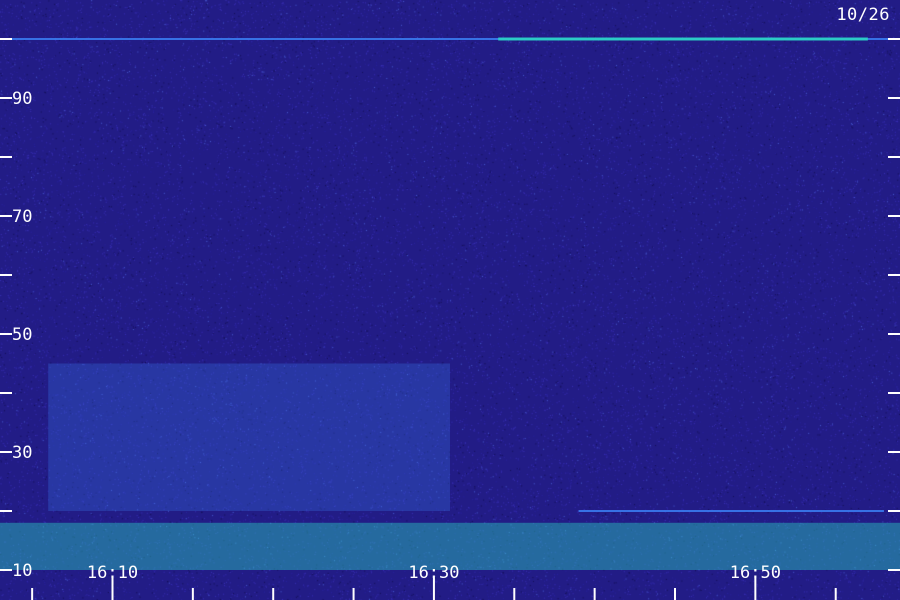 The height and width of the screenshot is (600, 900). What do you see at coordinates (22, 217) in the screenshot?
I see `y-tick-label-70: 70` at bounding box center [22, 217].